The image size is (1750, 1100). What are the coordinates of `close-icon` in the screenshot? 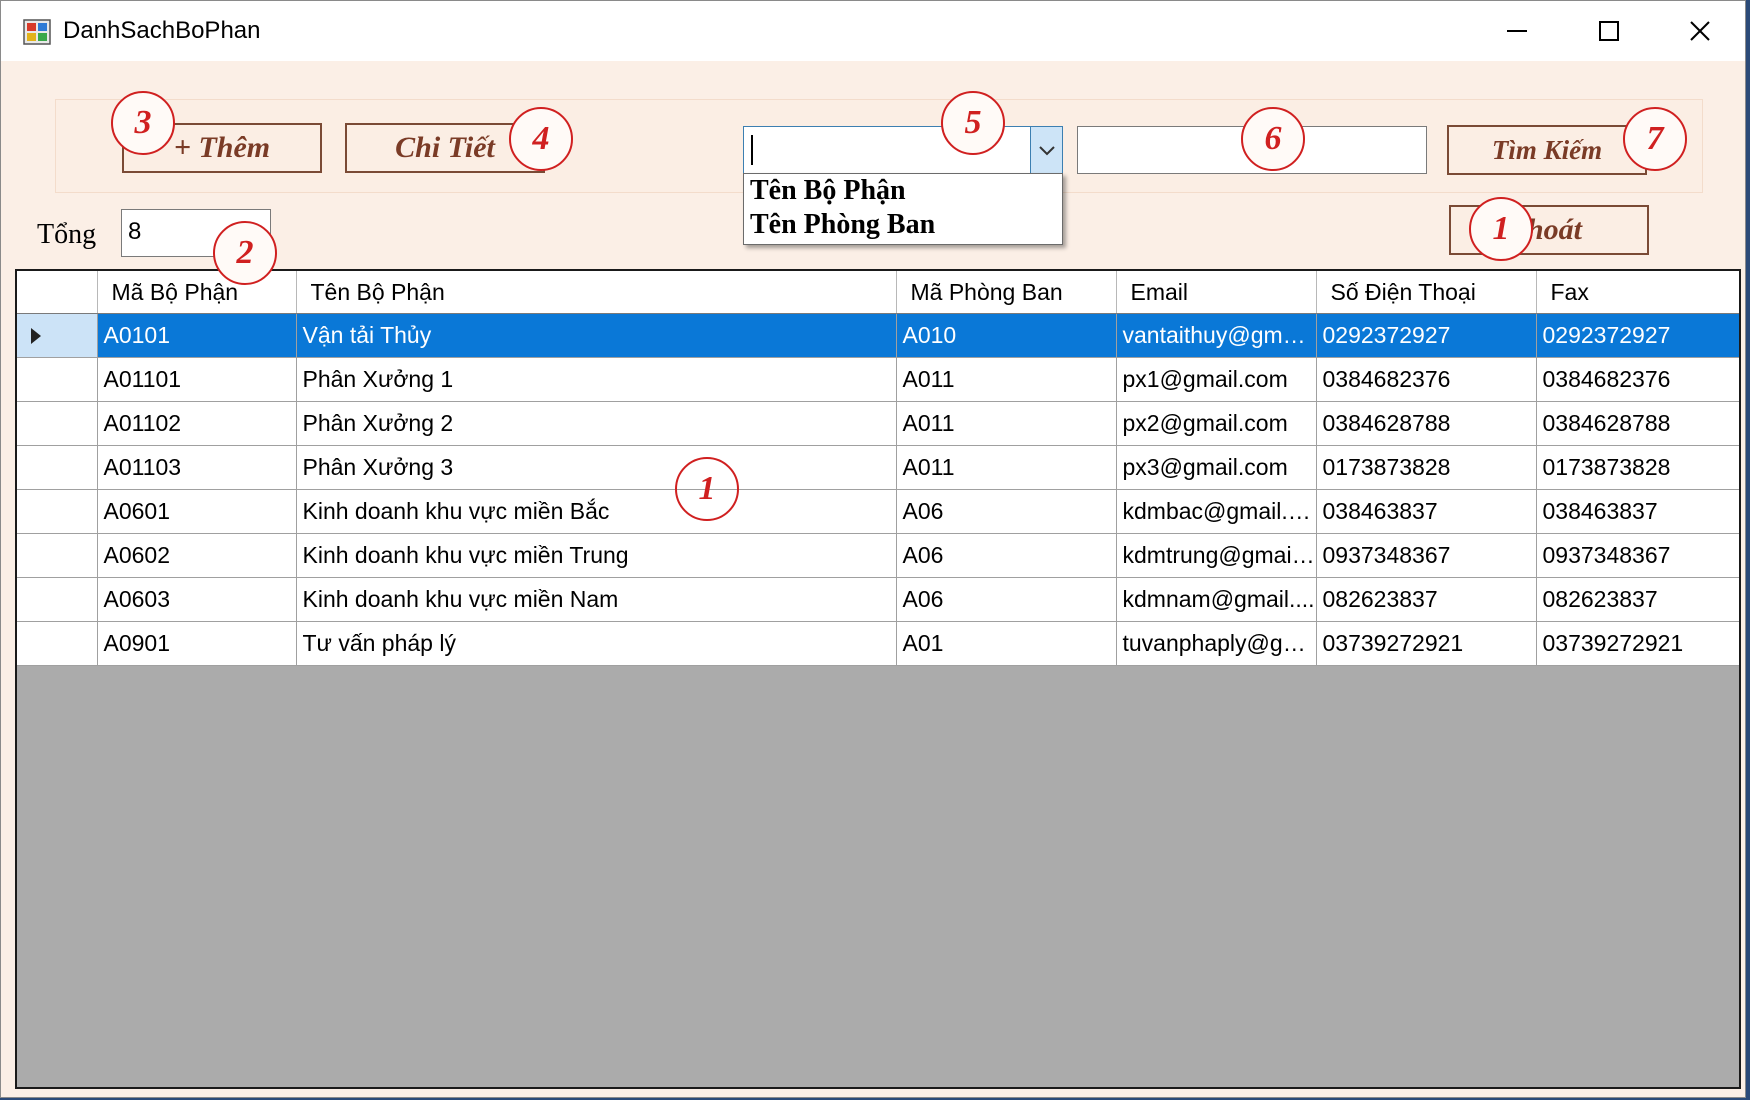 It's located at (1700, 31).